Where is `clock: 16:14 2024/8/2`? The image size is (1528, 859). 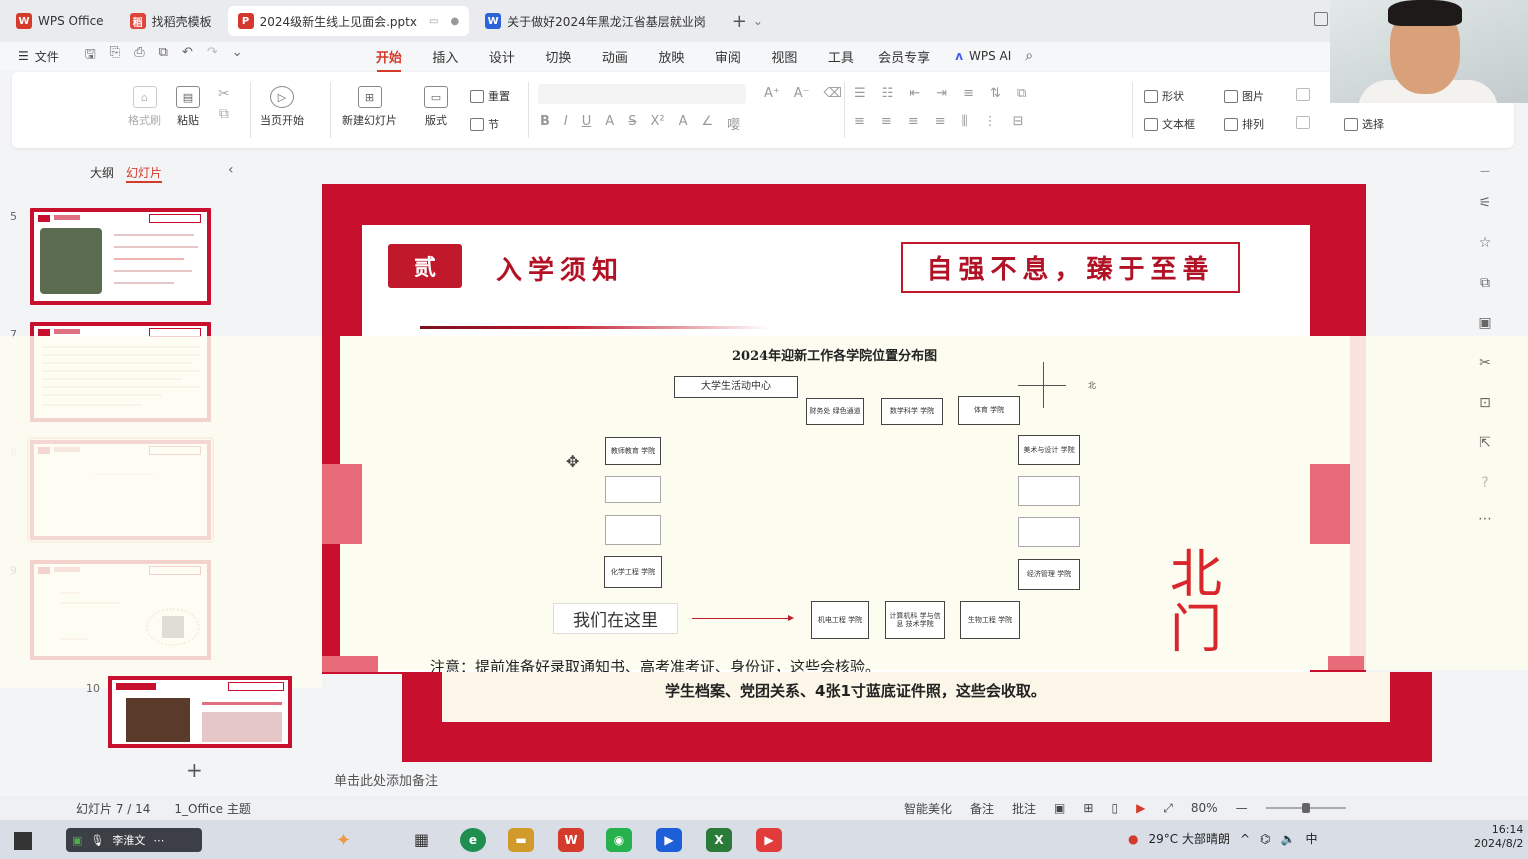 clock: 16:14 2024/8/2 is located at coordinates (1498, 837).